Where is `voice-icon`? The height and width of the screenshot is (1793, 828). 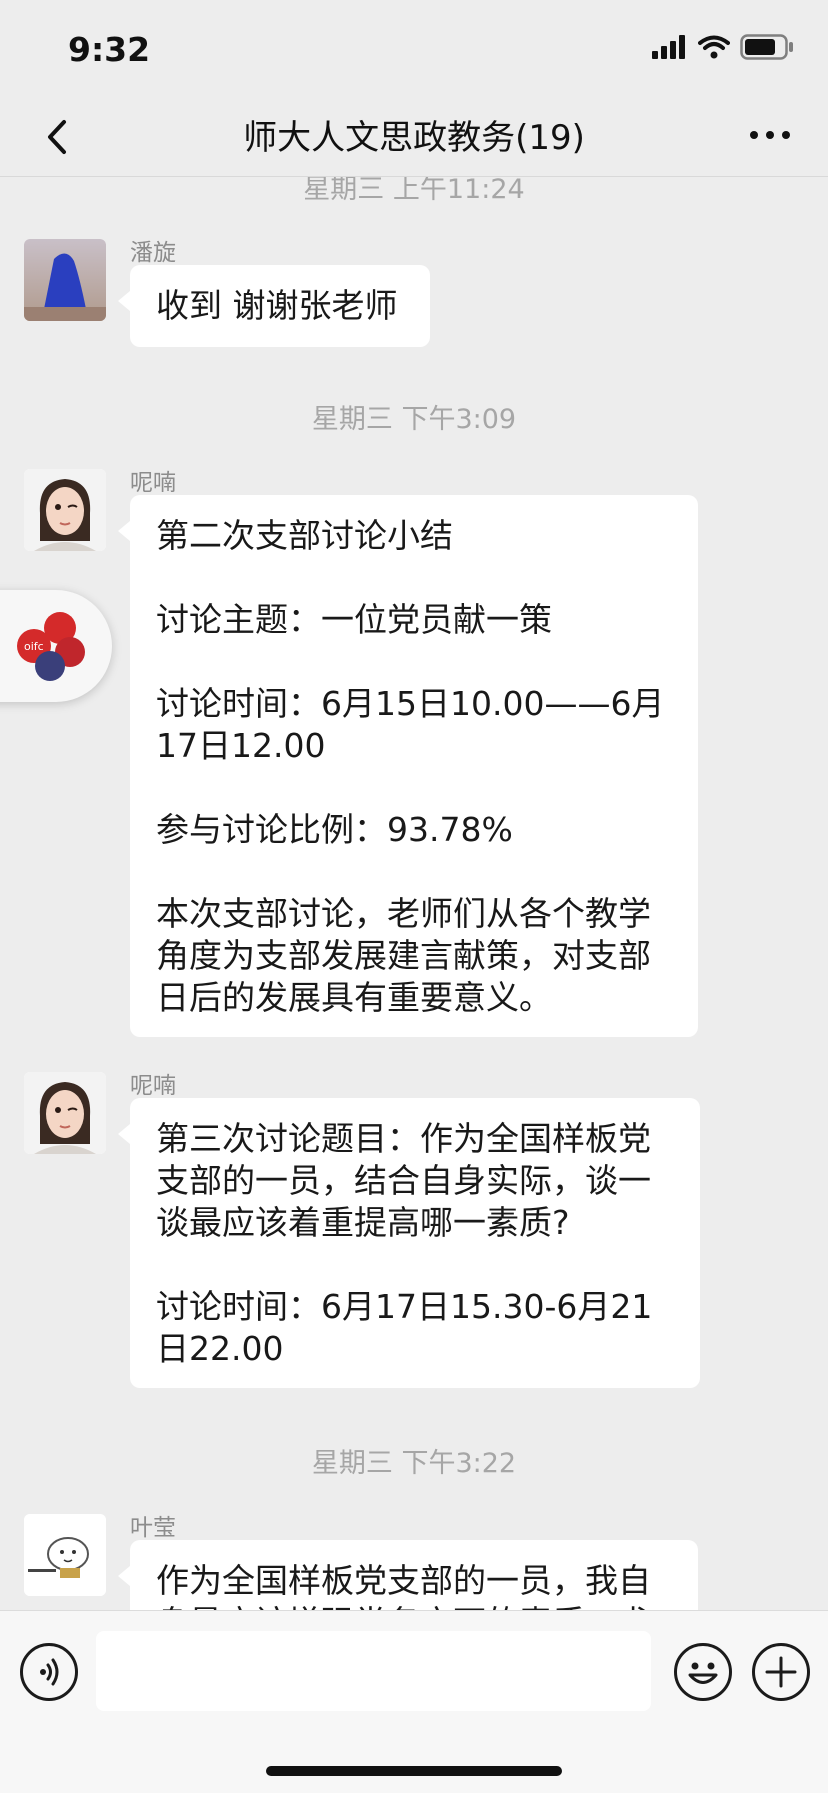
voice-icon is located at coordinates (49, 1672).